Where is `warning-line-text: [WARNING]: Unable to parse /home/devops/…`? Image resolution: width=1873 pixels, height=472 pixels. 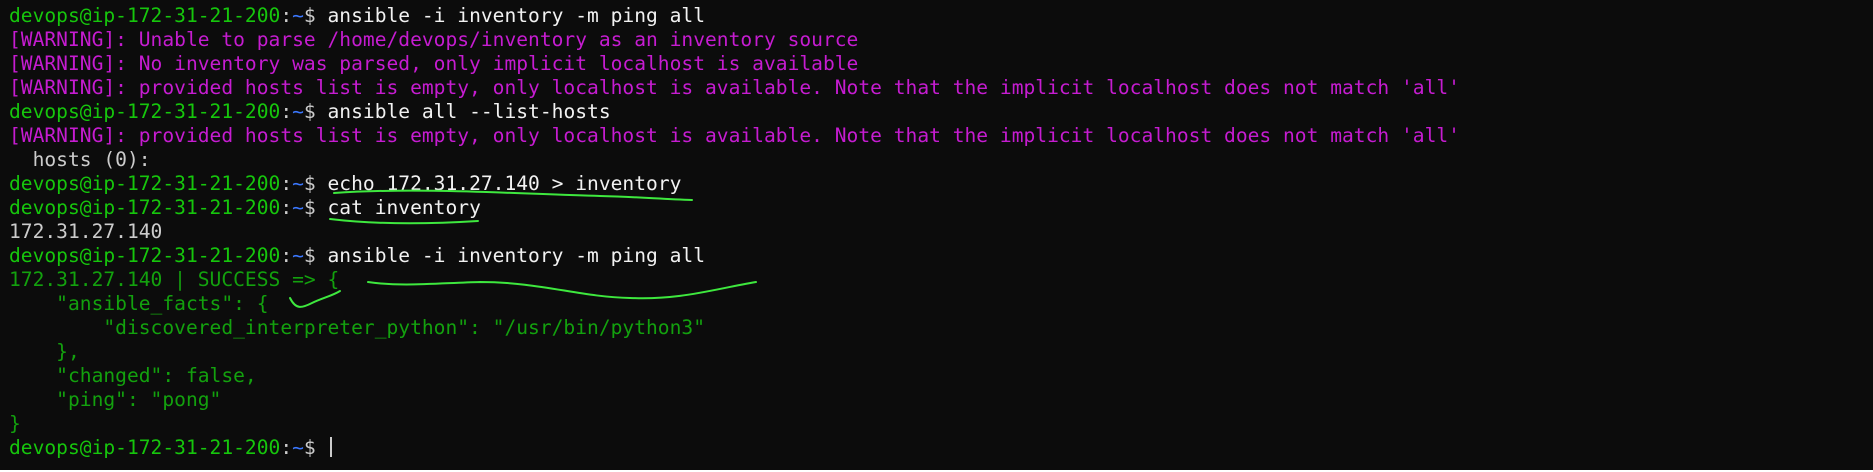 warning-line-text: [WARNING]: Unable to parse /home/devops/… is located at coordinates (434, 39).